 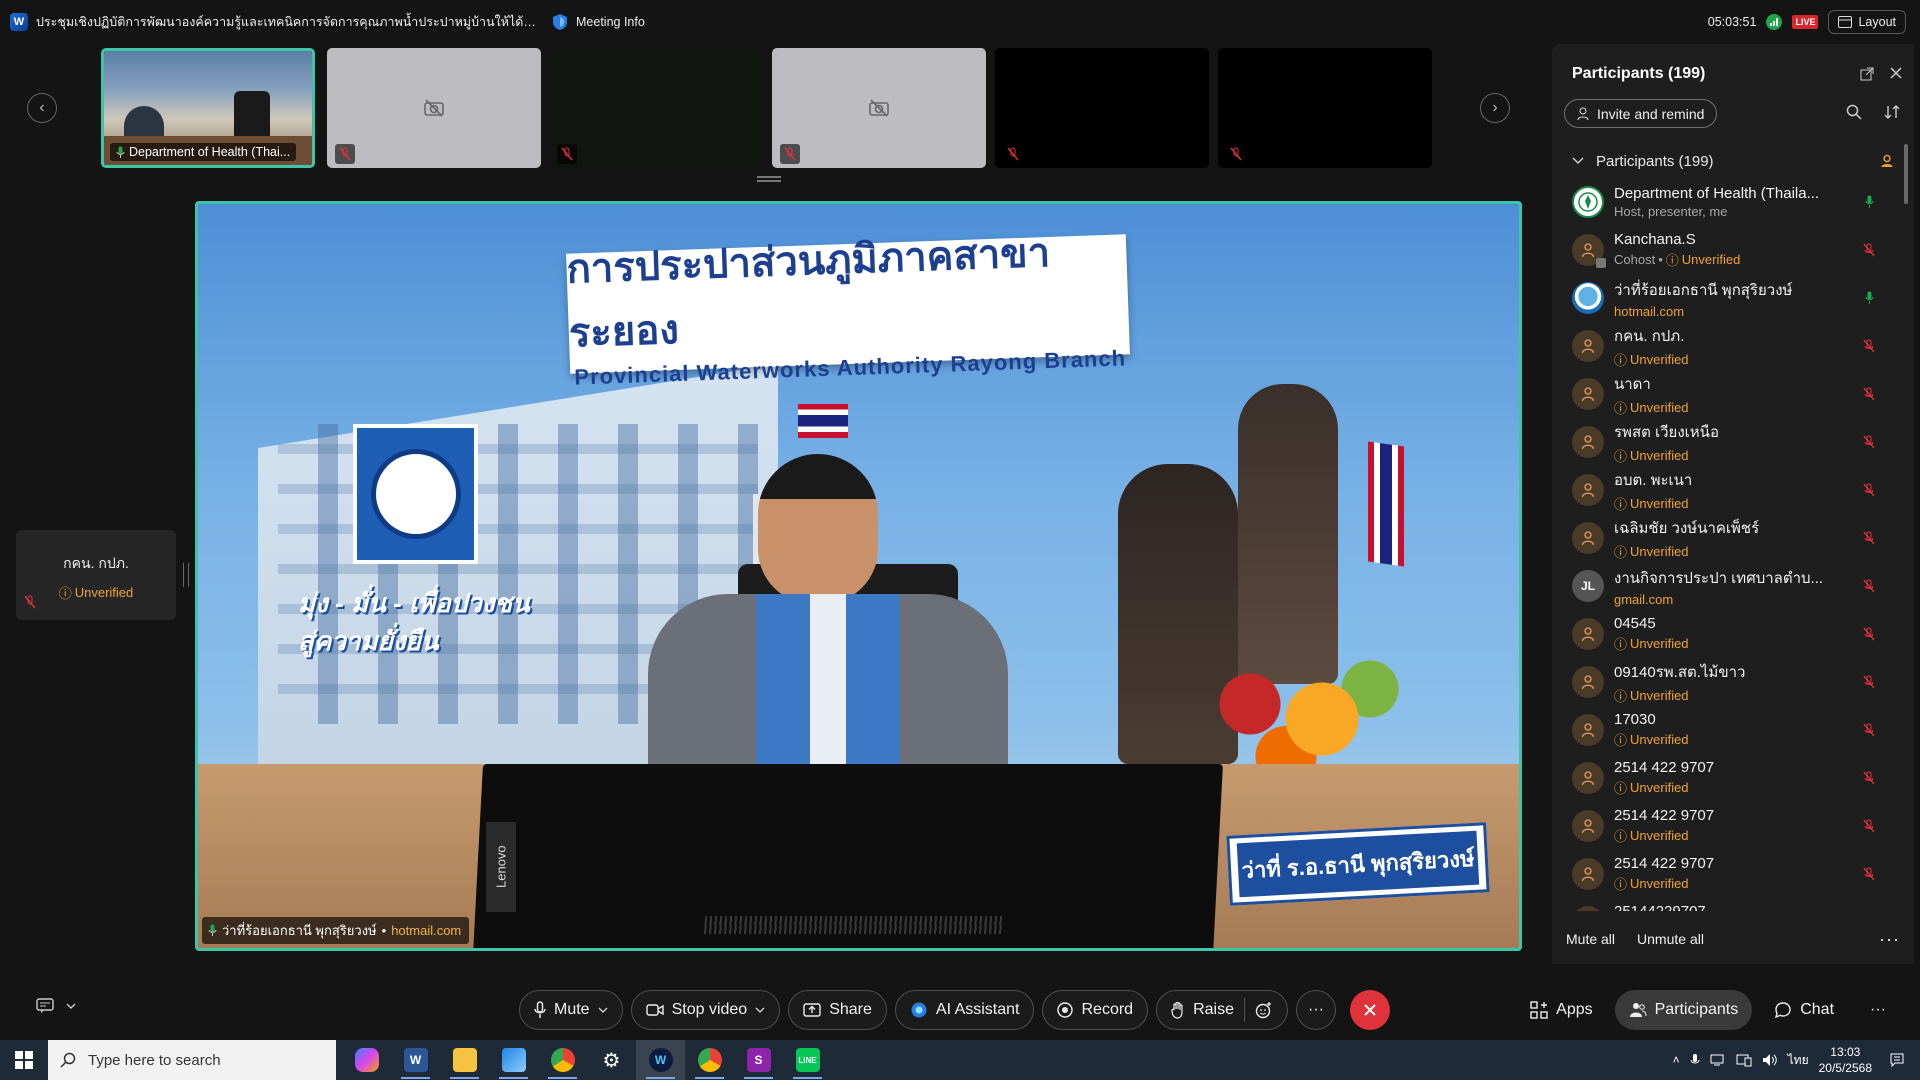 I want to click on raise-hand-button: Raise, so click(x=1222, y=1010).